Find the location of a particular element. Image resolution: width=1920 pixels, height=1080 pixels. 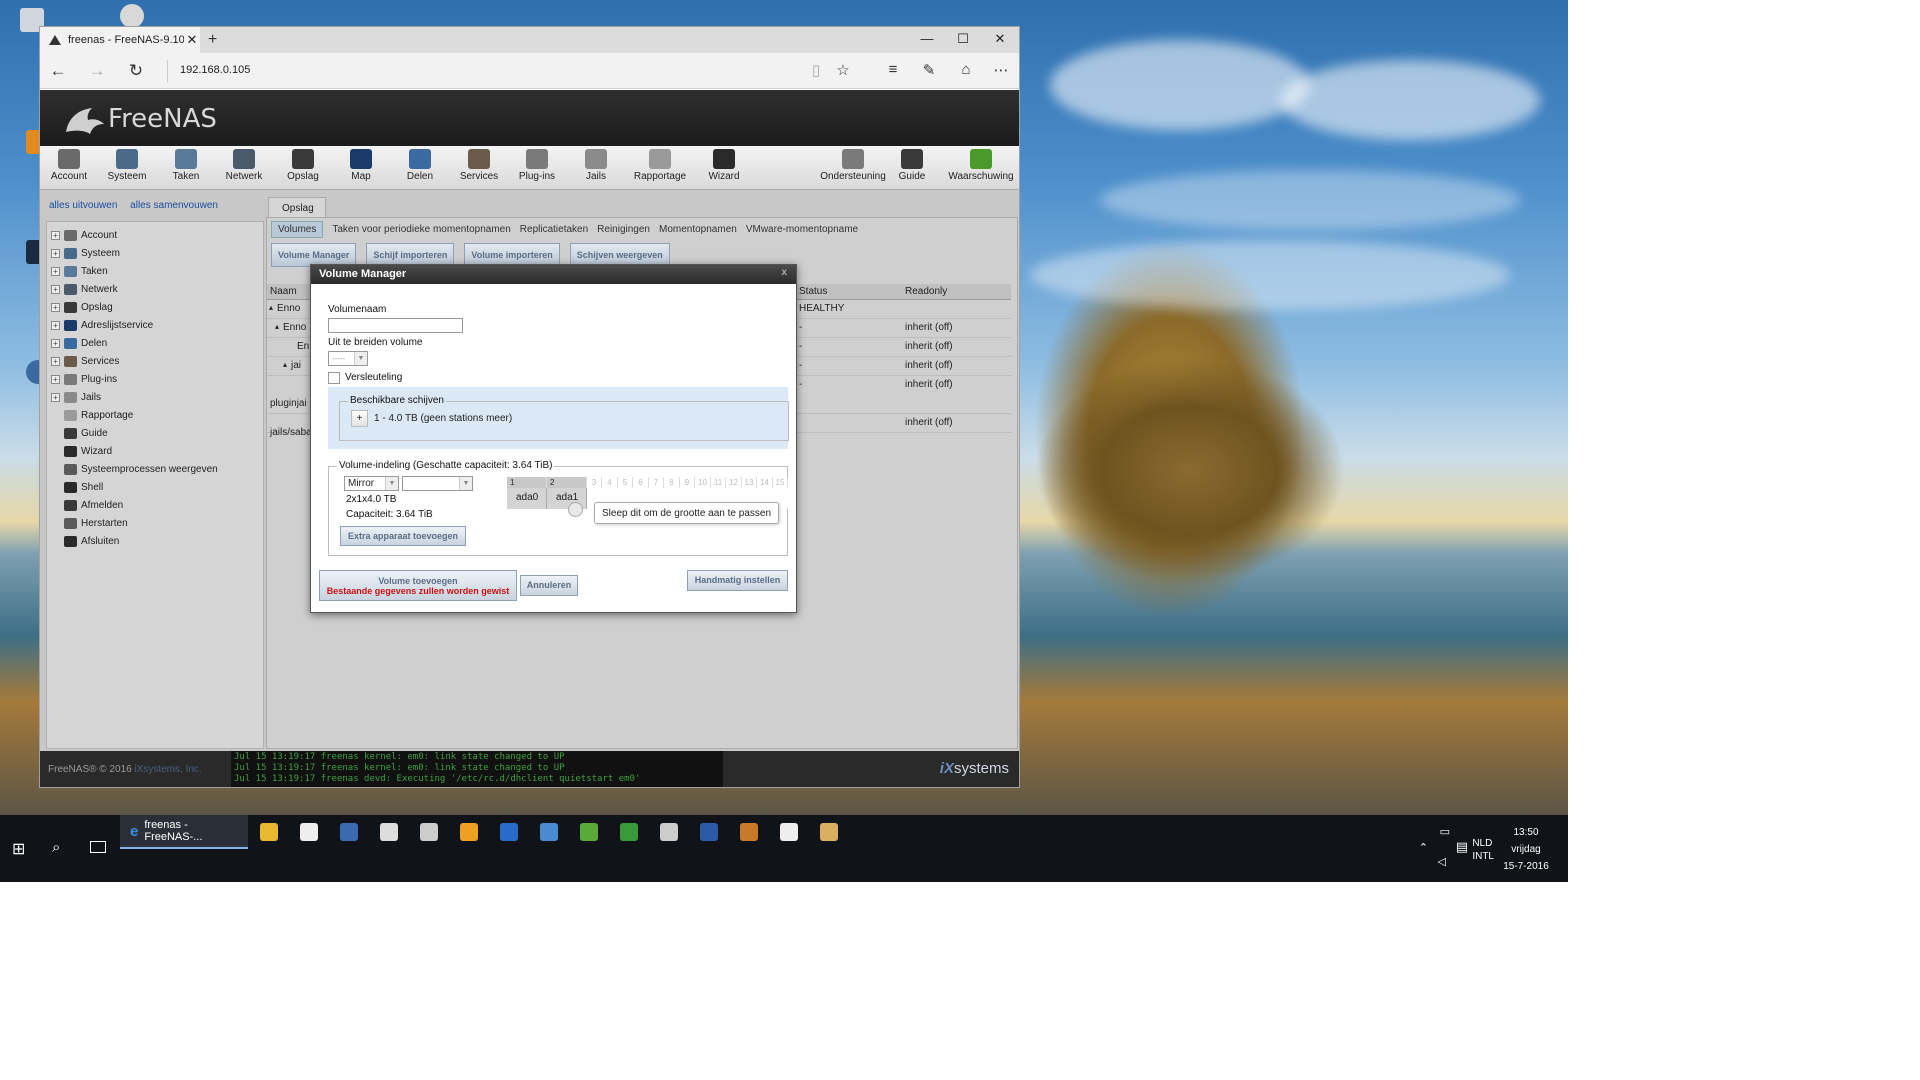

tray-expand-icon: ⌃ is located at coordinates (1423, 847).